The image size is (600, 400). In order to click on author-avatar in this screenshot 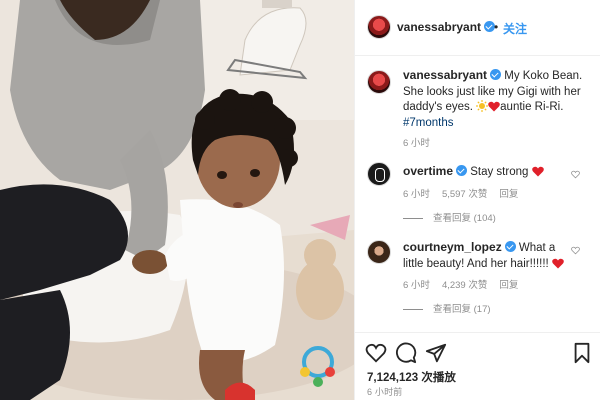, I will do `click(379, 27)`.